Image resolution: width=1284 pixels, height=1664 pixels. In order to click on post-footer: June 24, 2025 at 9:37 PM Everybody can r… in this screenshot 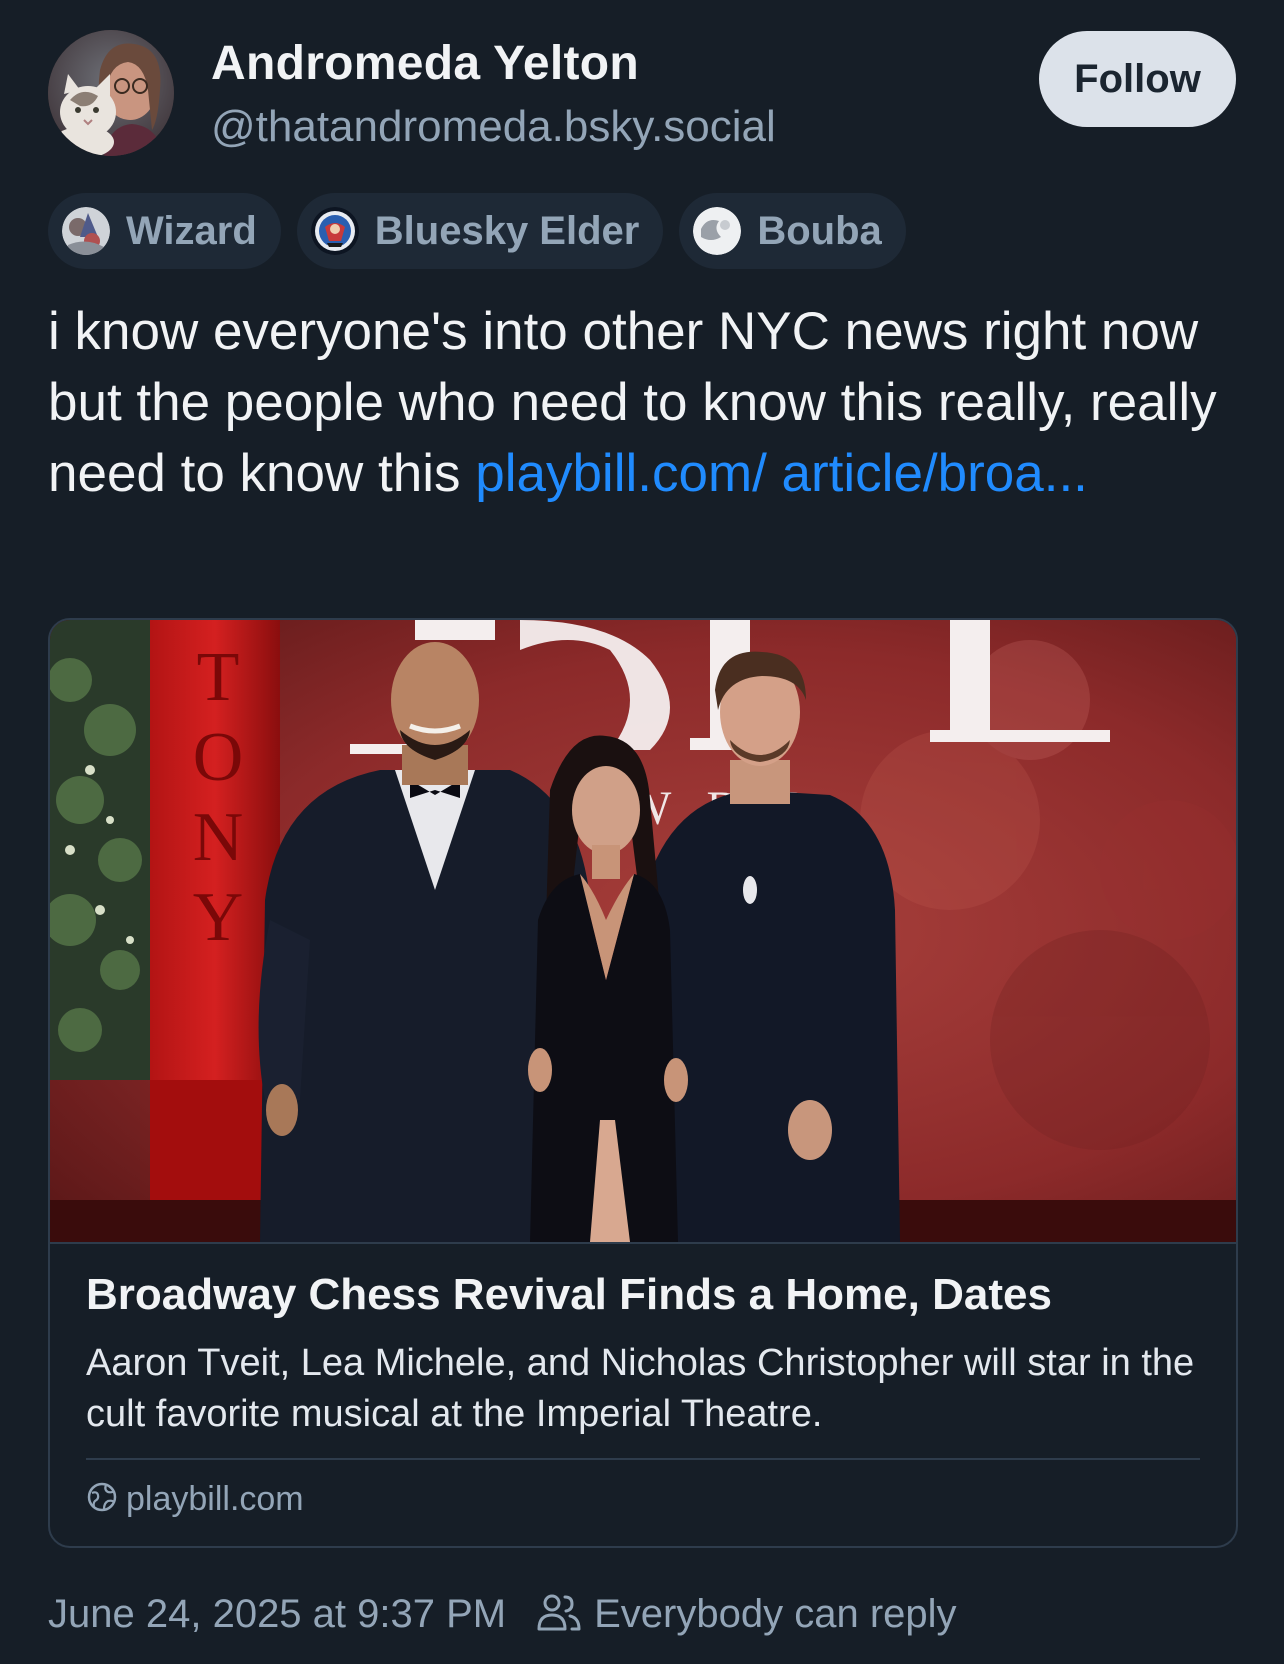, I will do `click(502, 1614)`.